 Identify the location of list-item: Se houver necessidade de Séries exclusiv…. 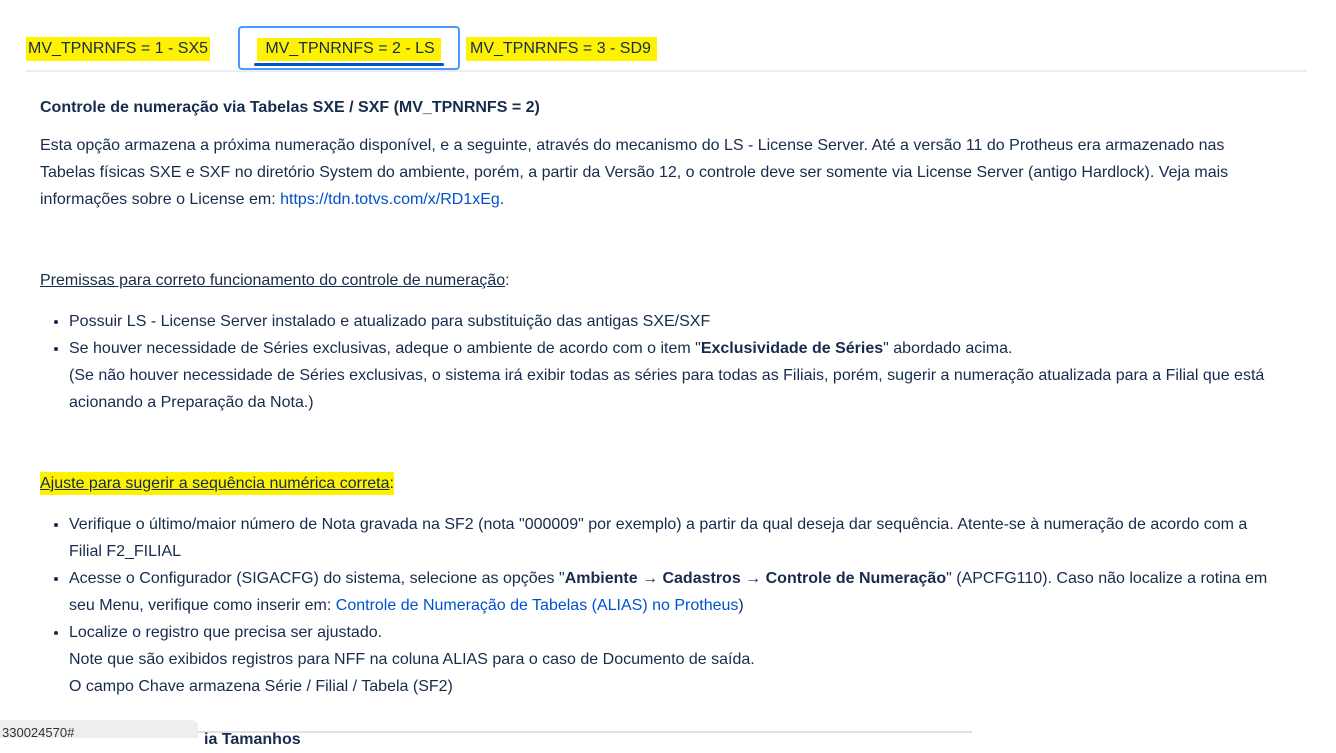
(674, 375).